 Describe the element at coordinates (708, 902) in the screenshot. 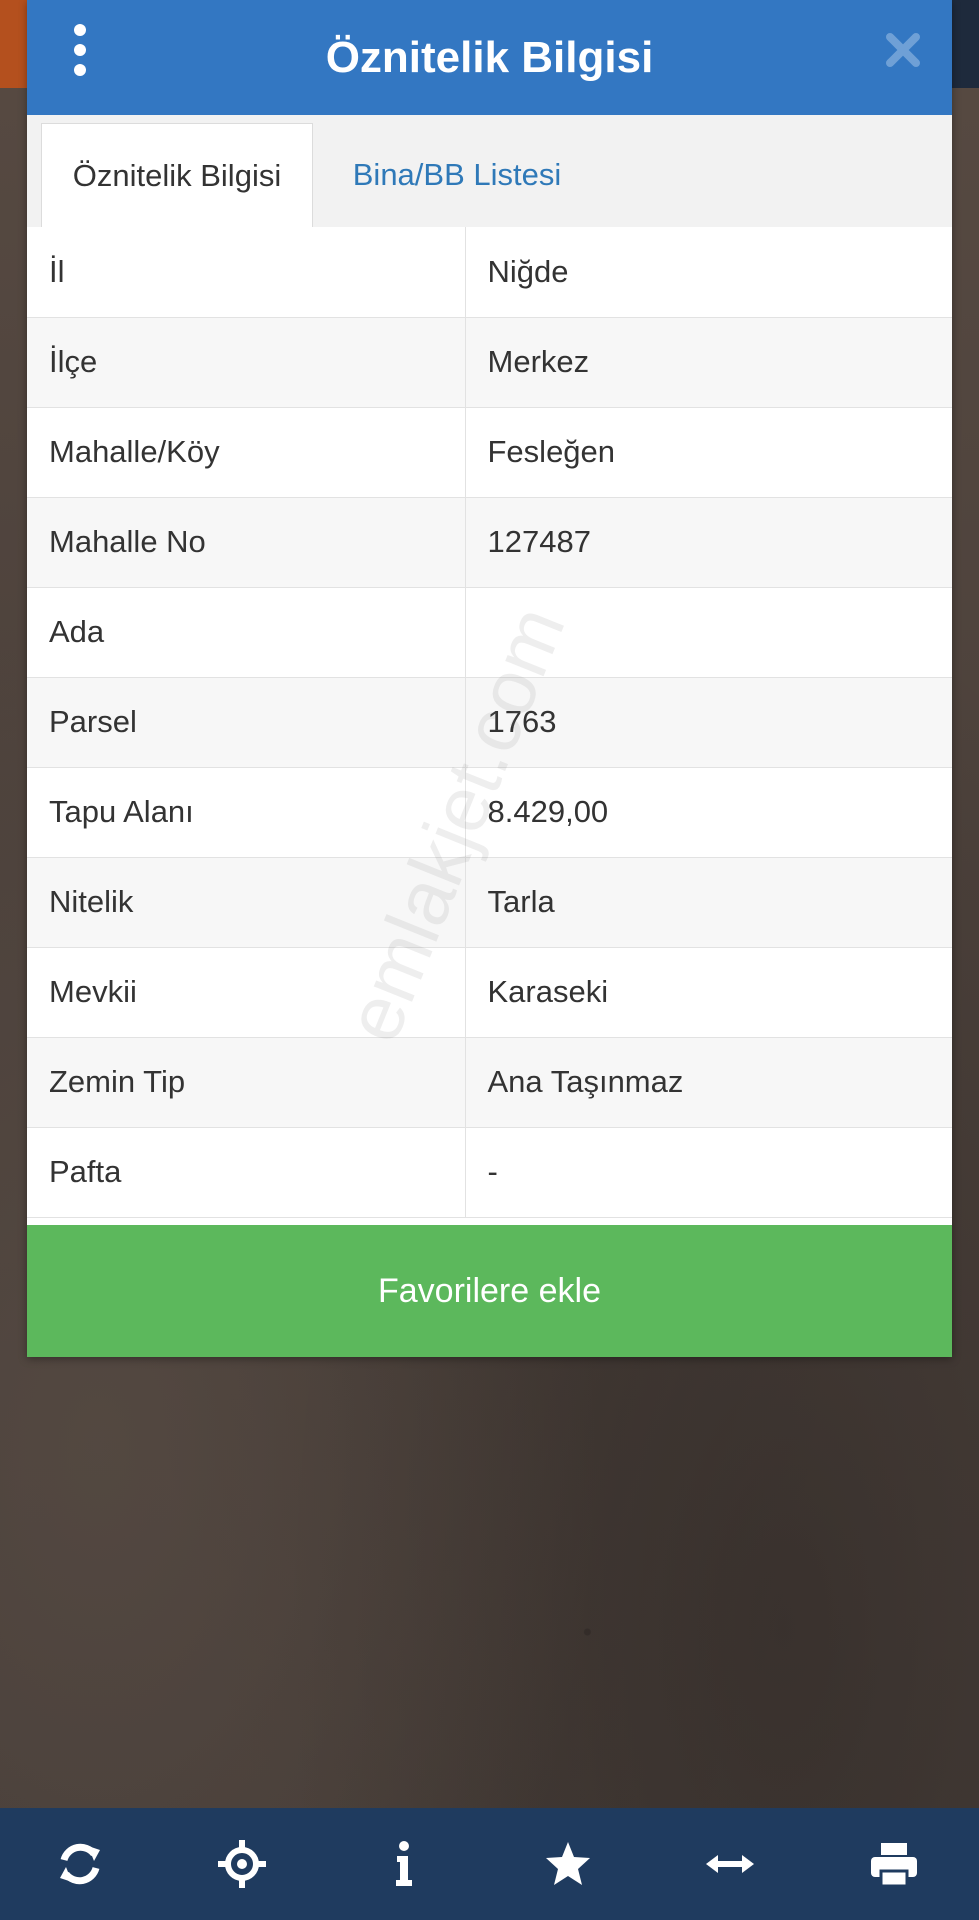

I see `attribute-value: Tarla` at that location.